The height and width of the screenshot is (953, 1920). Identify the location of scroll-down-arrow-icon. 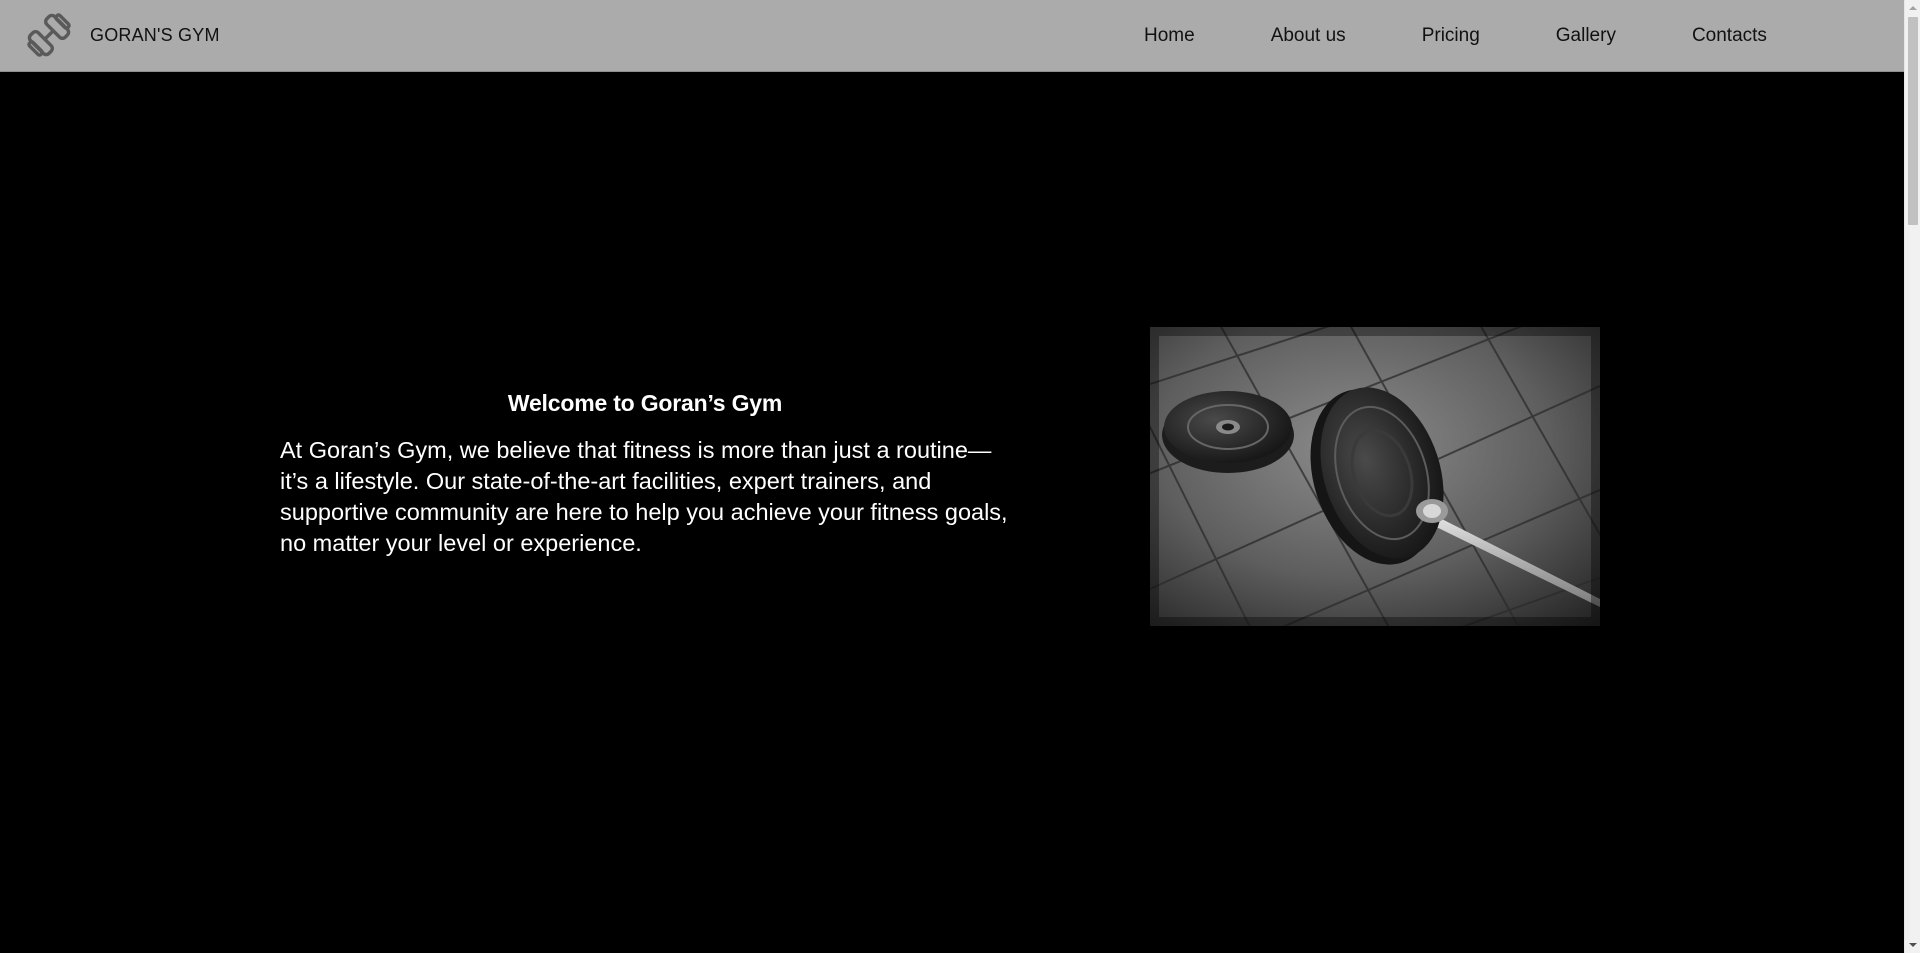
(1912, 945).